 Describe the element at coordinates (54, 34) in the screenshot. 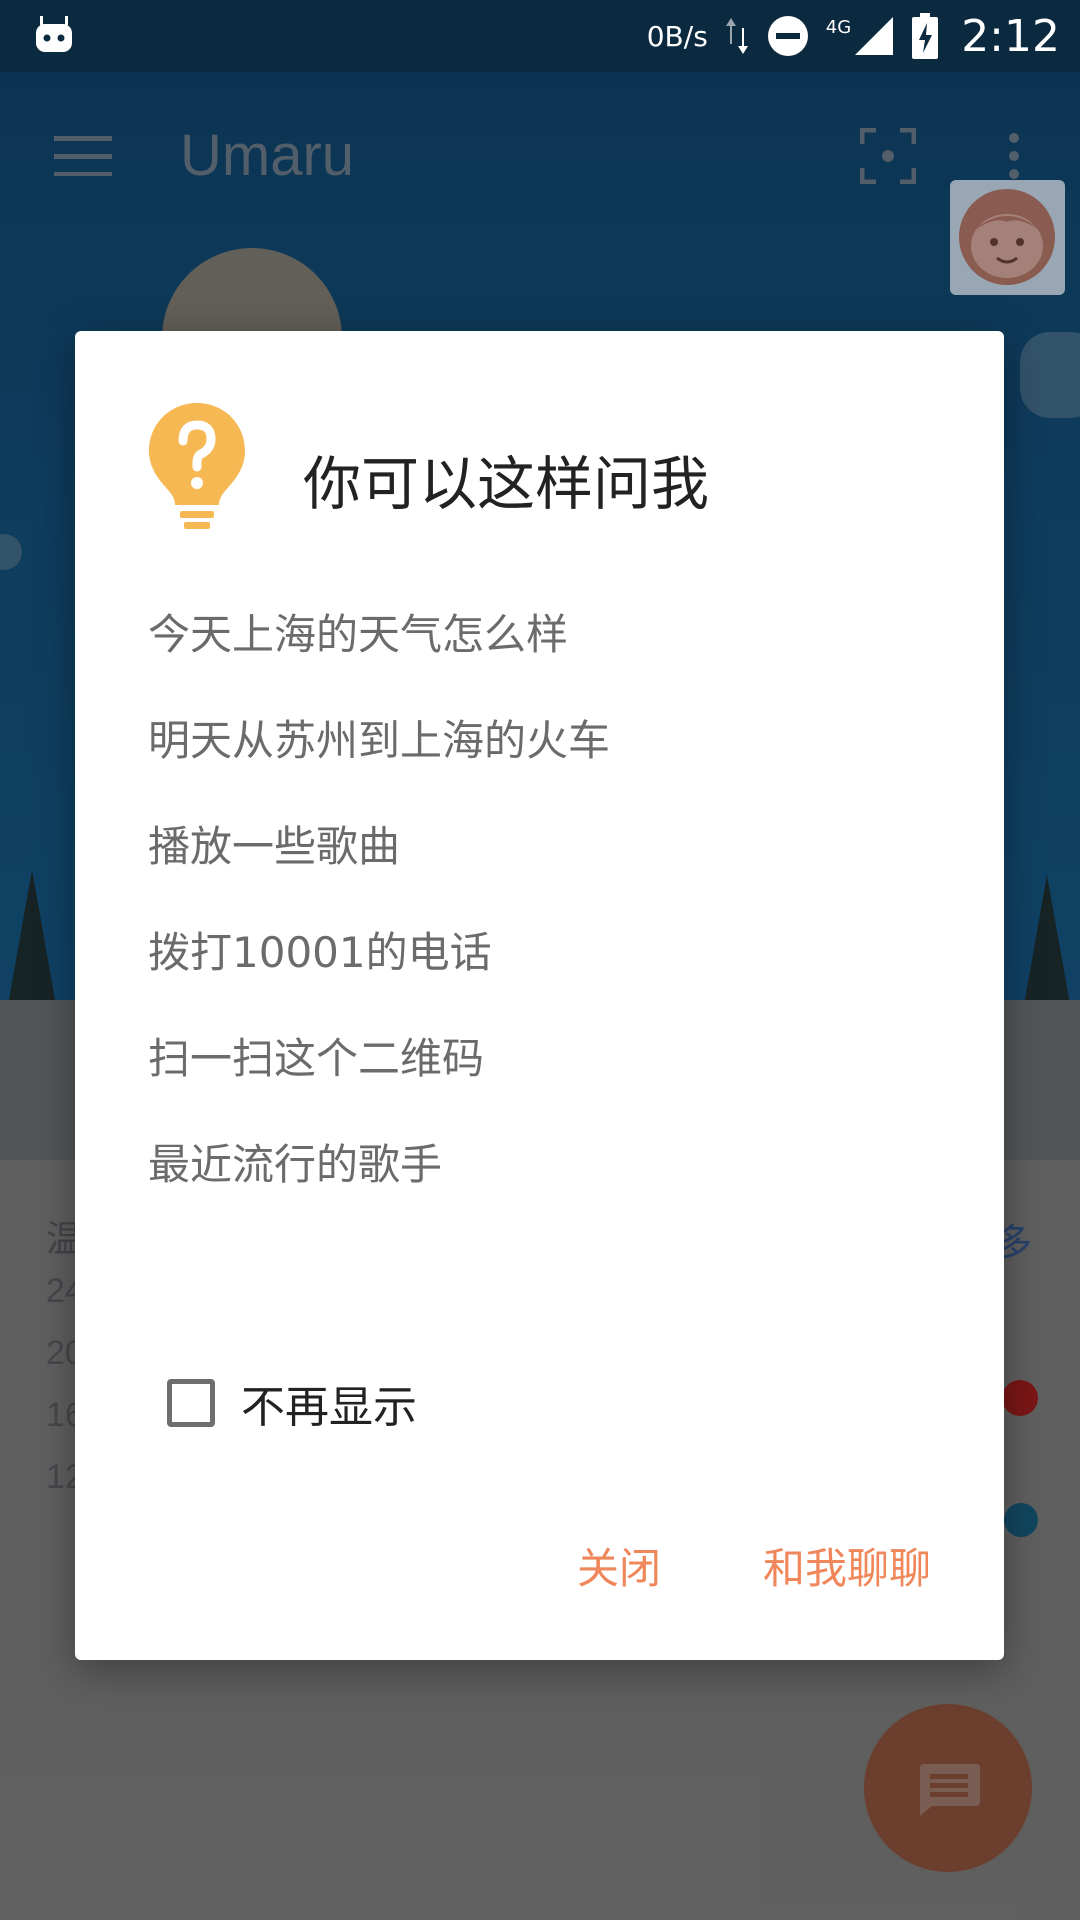

I see `android-robot-icon` at that location.